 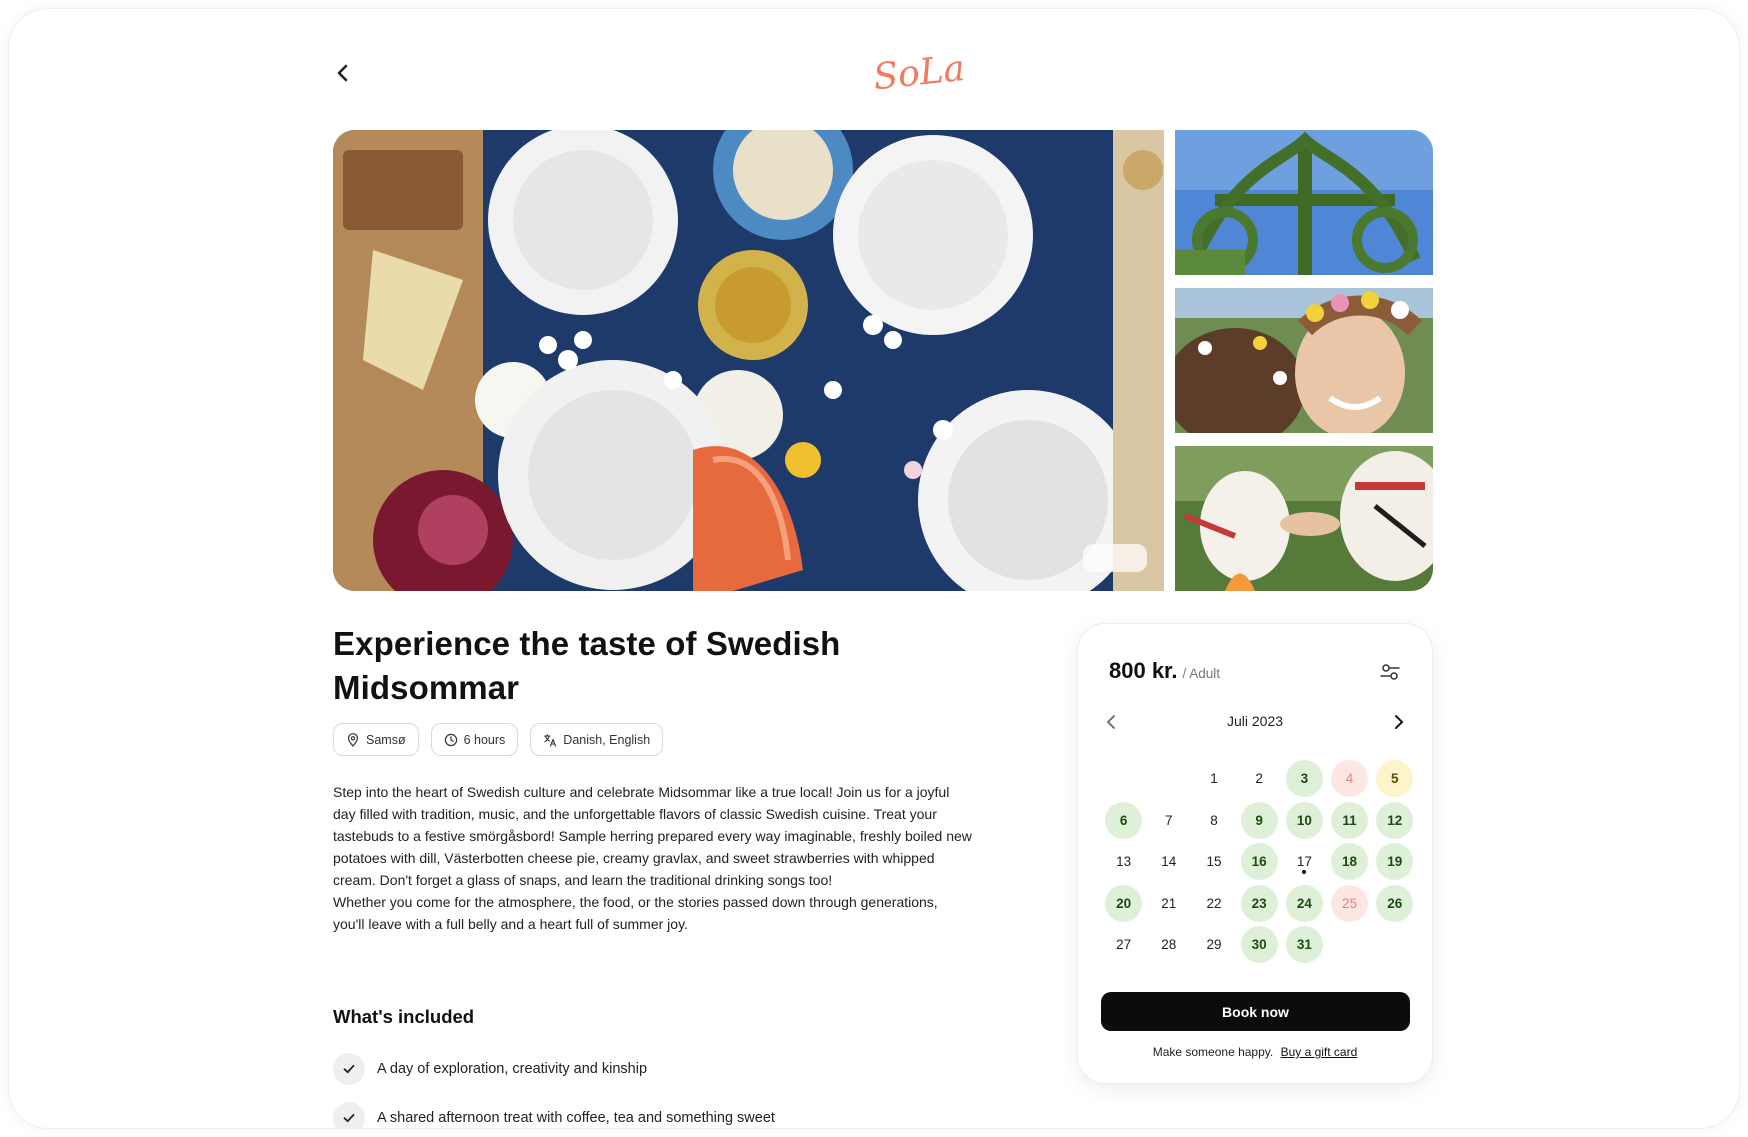 I want to click on calendar-day-12: 12, so click(x=1395, y=820).